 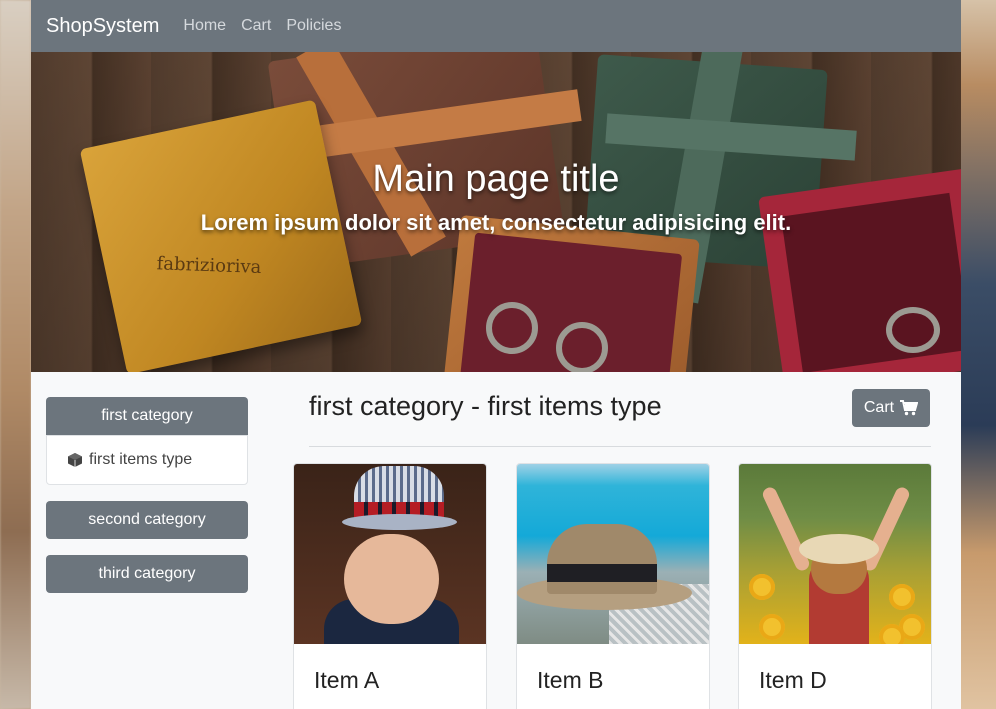 What do you see at coordinates (147, 520) in the screenshot?
I see `category-button-second: second category` at bounding box center [147, 520].